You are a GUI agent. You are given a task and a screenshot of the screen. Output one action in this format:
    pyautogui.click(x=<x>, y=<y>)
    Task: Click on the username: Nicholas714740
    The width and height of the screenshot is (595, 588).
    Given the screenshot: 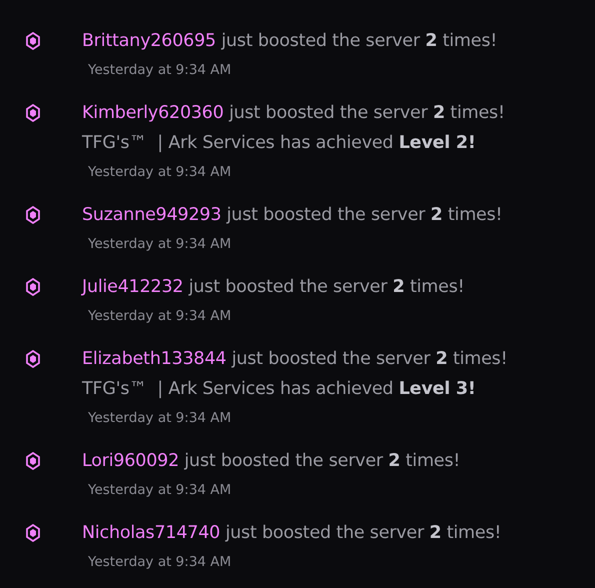 What is the action you would take?
    pyautogui.click(x=151, y=533)
    